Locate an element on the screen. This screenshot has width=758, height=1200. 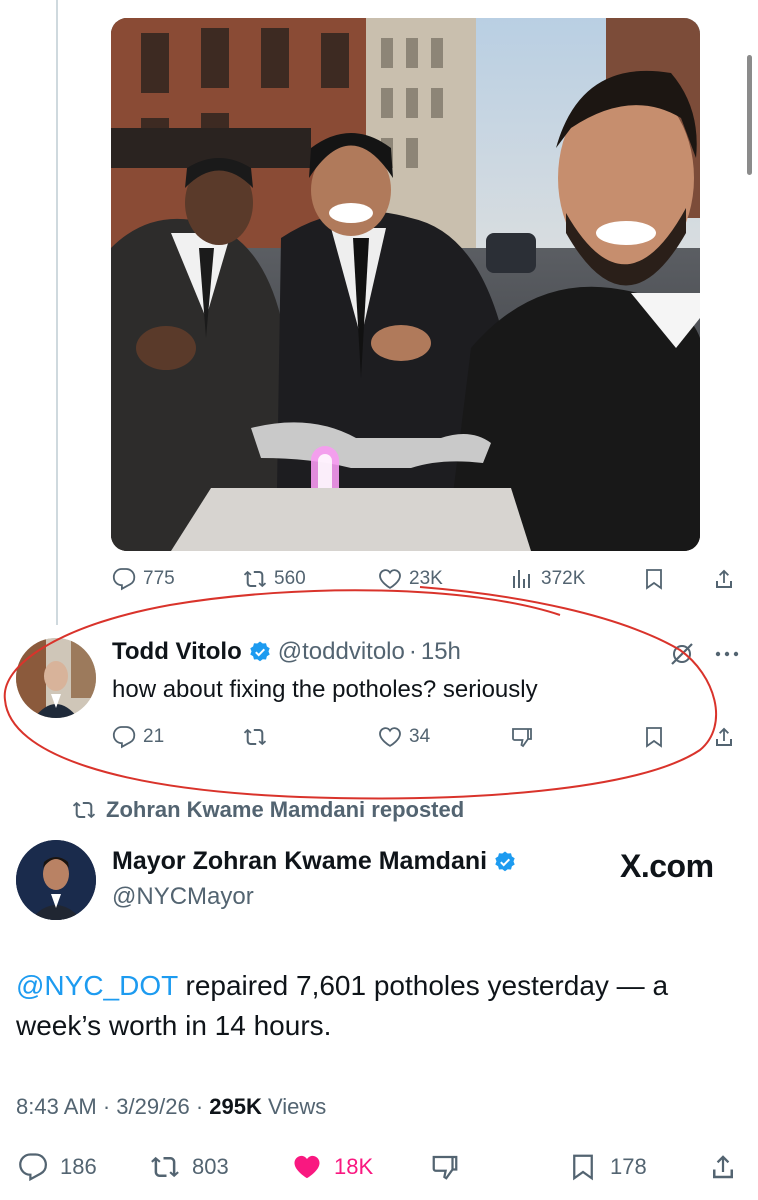
share-button is located at coordinates (724, 579).